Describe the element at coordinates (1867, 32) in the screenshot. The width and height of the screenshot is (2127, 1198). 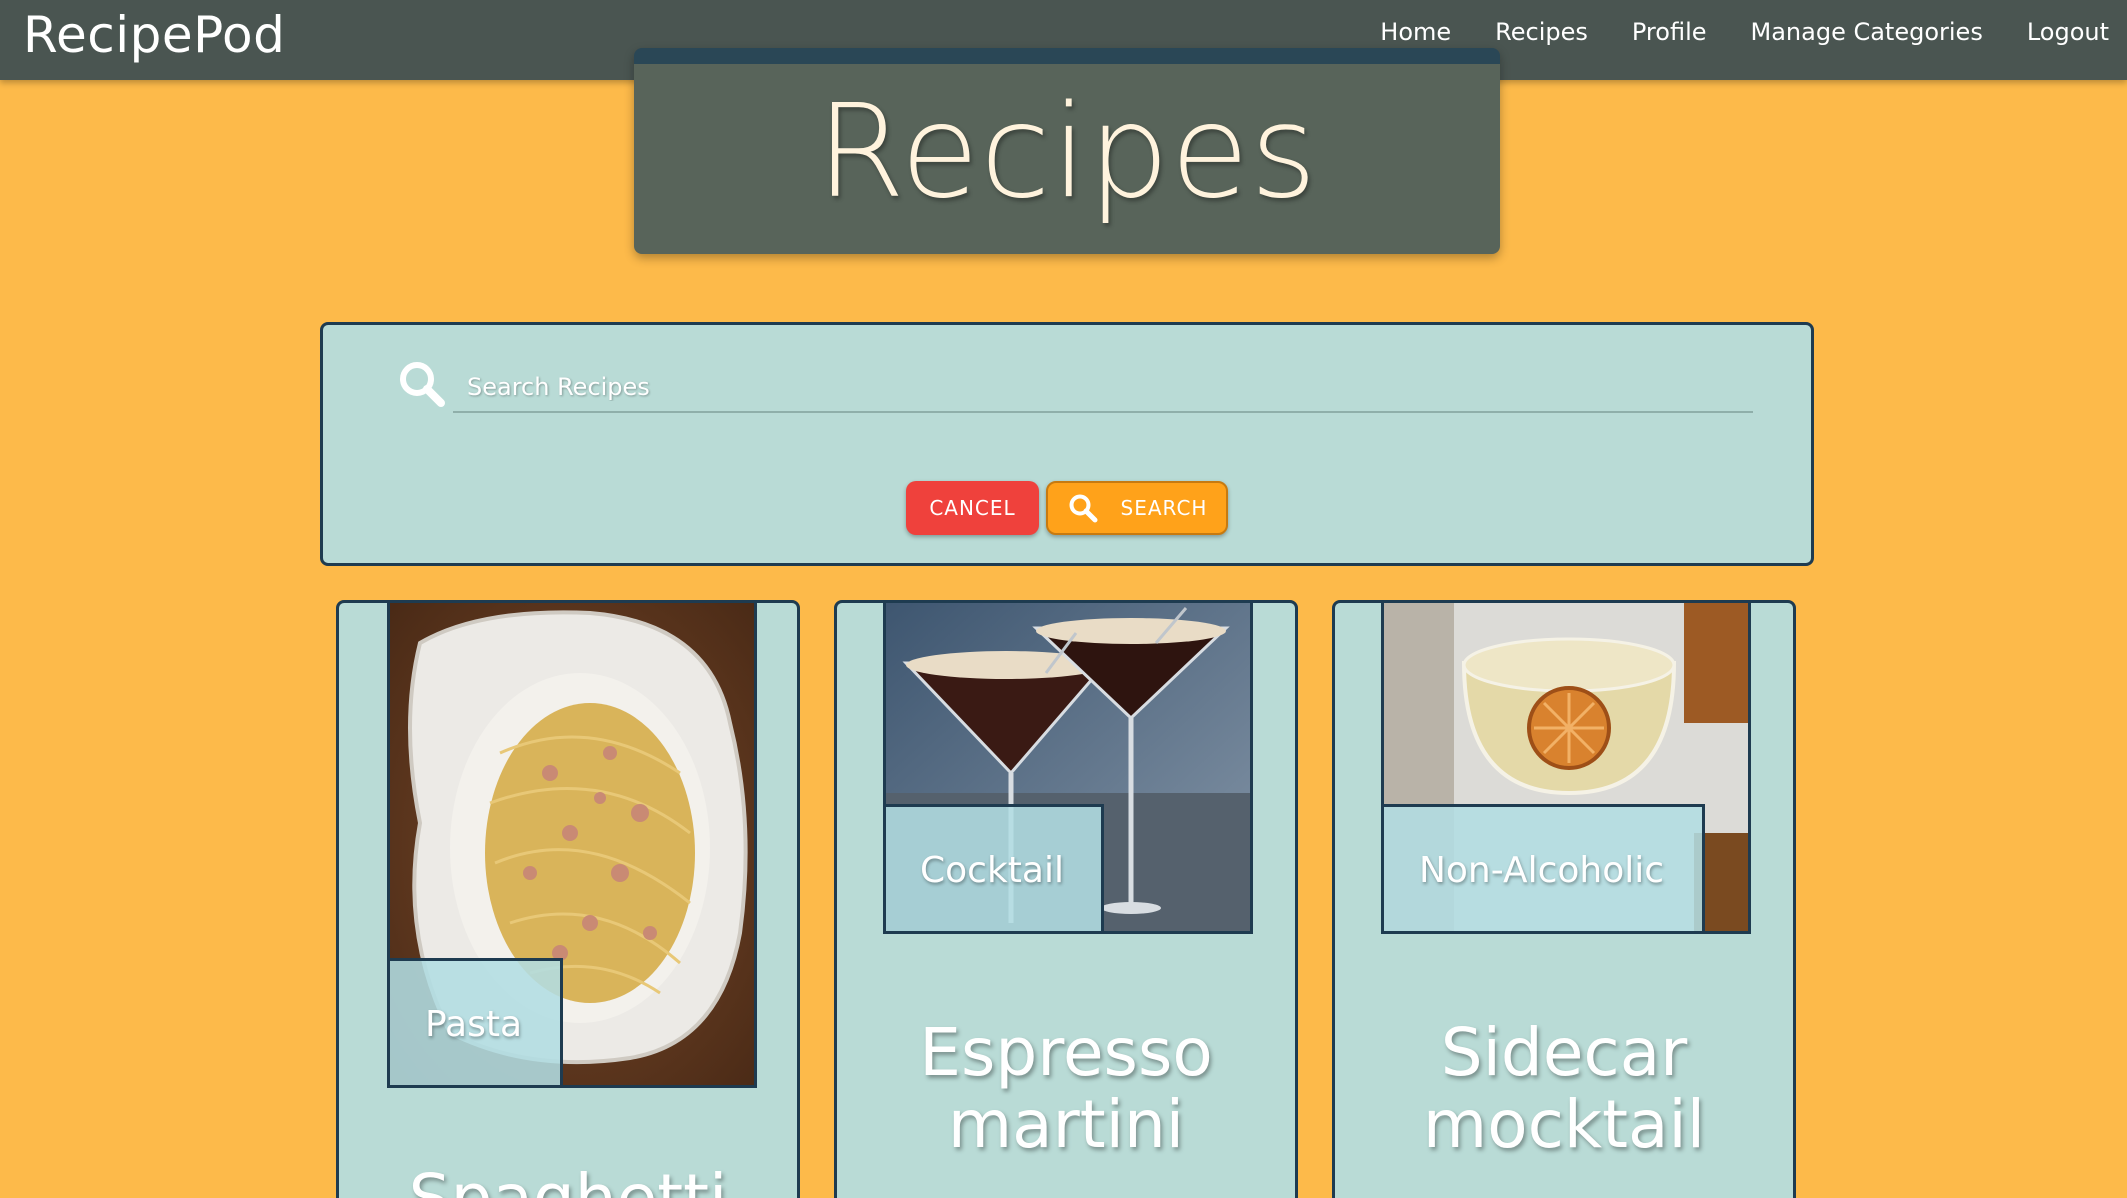
I see `nav-manage-categories: Manage Categories` at that location.